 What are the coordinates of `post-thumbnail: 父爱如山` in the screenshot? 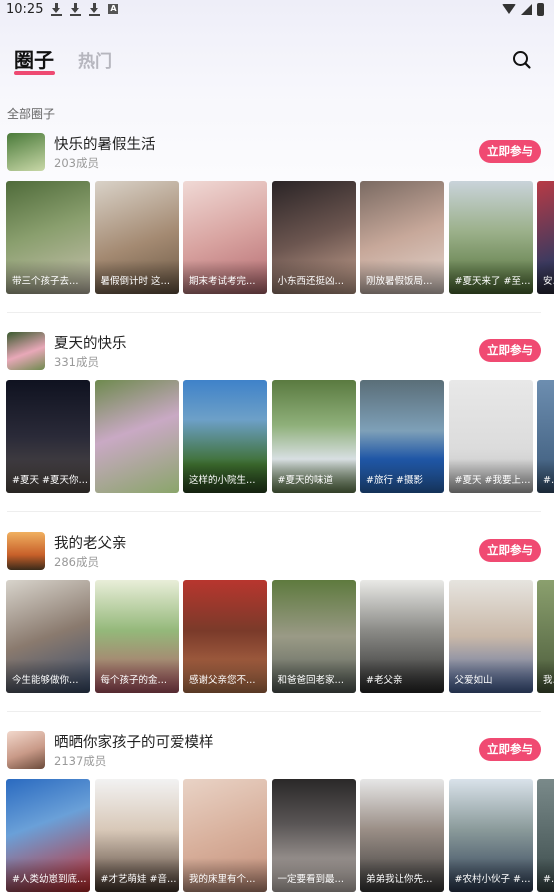 It's located at (490, 636).